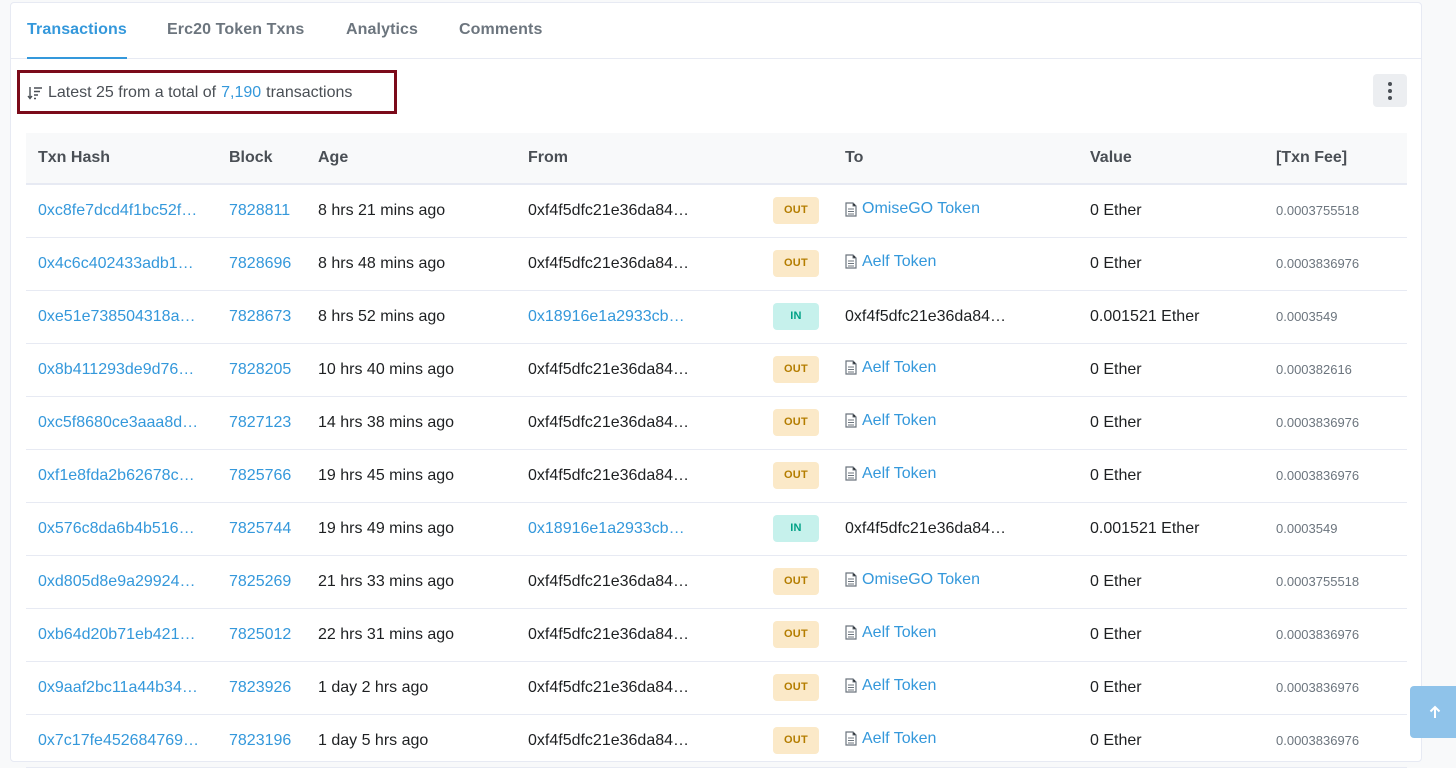 The image size is (1456, 768). What do you see at coordinates (77, 31) in the screenshot?
I see `tab-transactions: Transactions` at bounding box center [77, 31].